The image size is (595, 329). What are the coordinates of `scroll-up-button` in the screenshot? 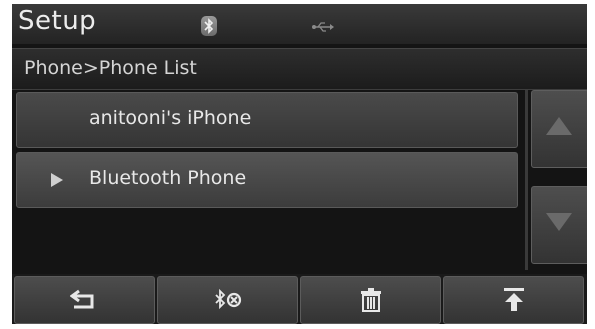 It's located at (559, 129).